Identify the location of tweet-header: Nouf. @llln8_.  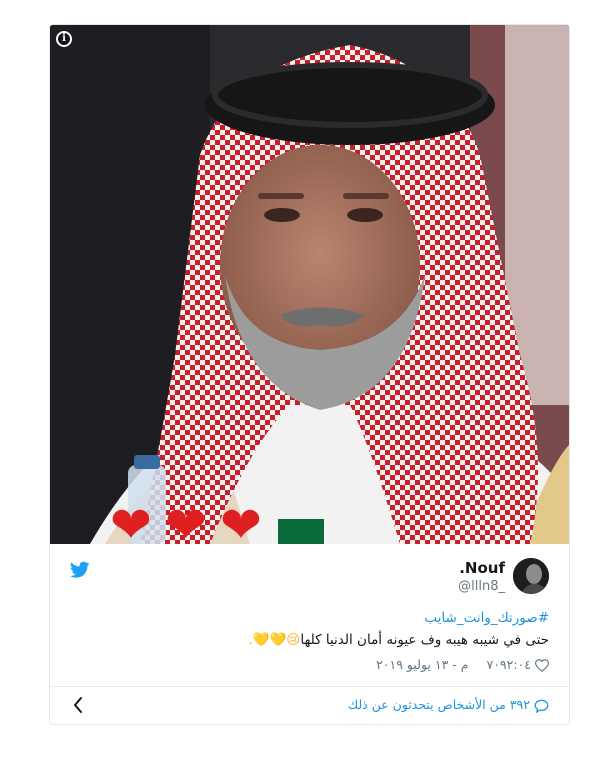
(309, 579).